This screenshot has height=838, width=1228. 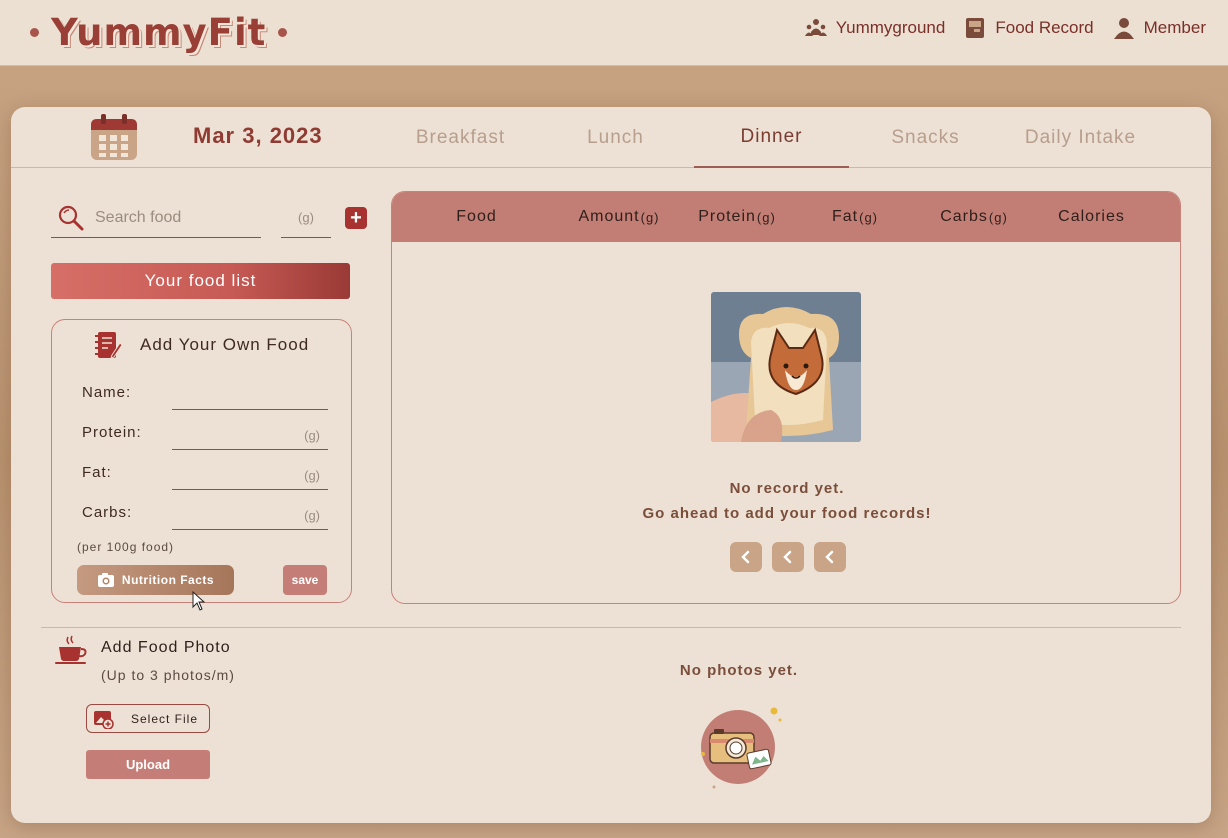 I want to click on nav-label: Member, so click(x=1174, y=27).